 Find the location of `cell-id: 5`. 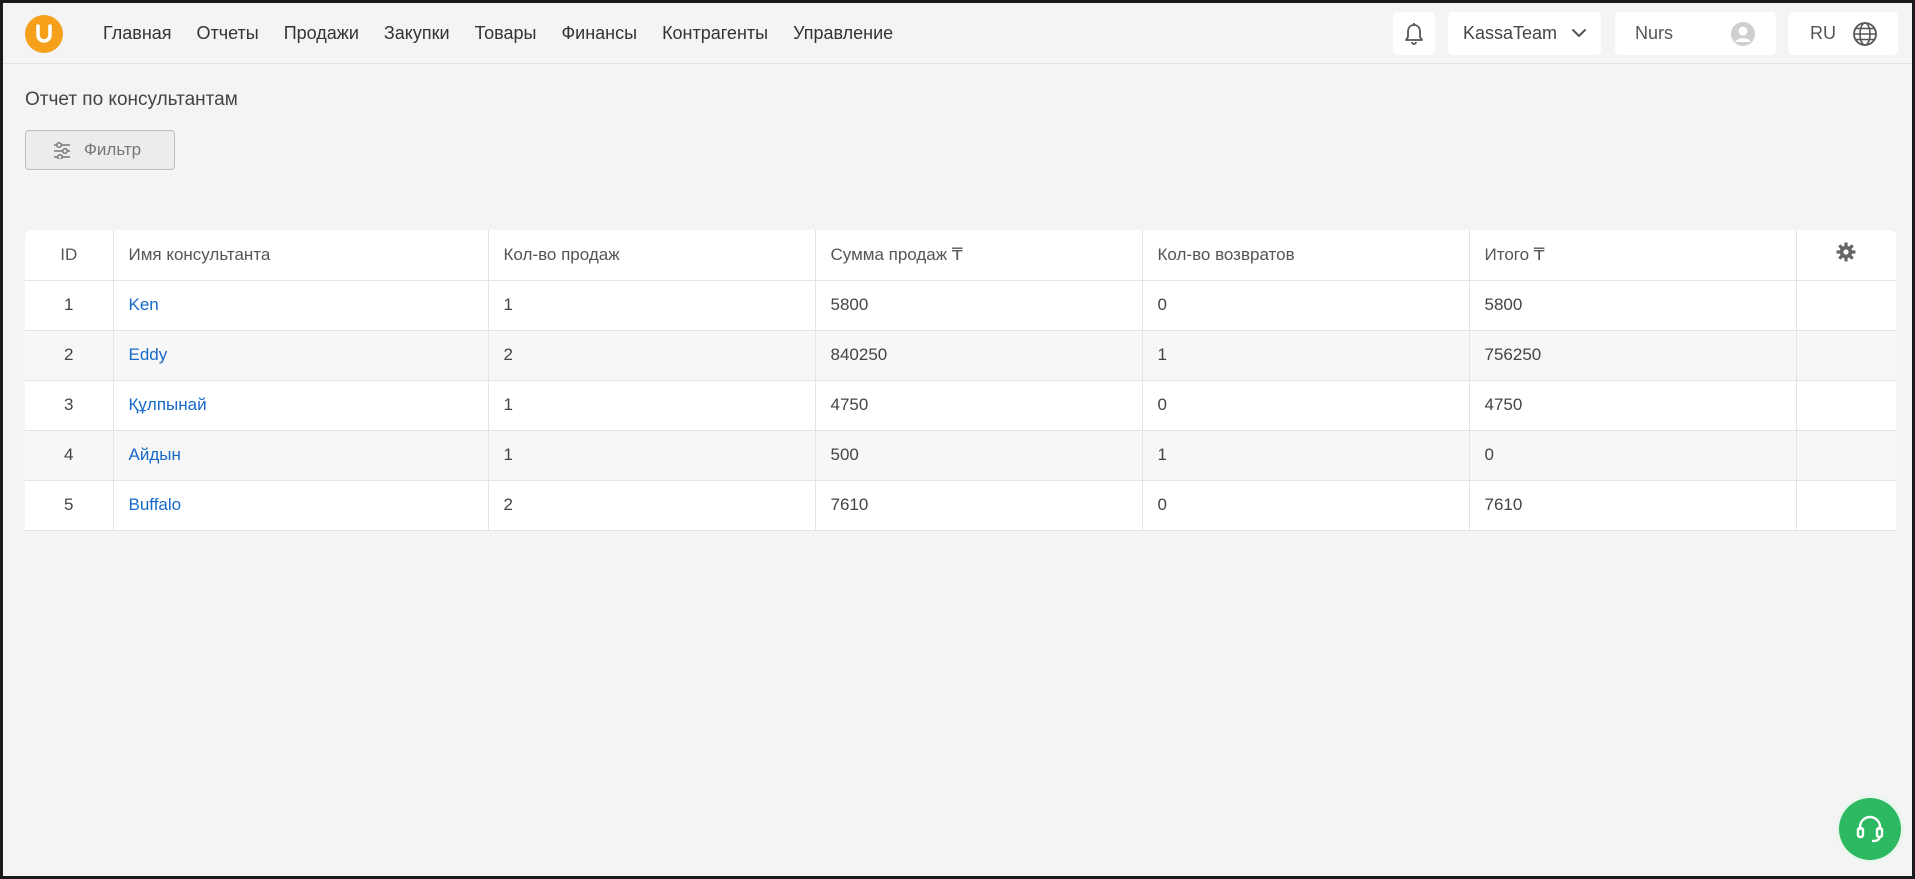

cell-id: 5 is located at coordinates (69, 505).